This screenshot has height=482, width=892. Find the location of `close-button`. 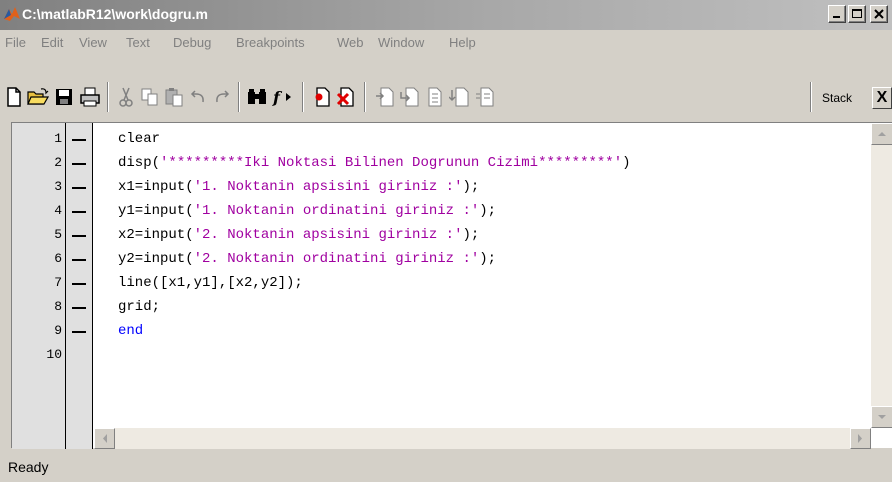

close-button is located at coordinates (879, 14).